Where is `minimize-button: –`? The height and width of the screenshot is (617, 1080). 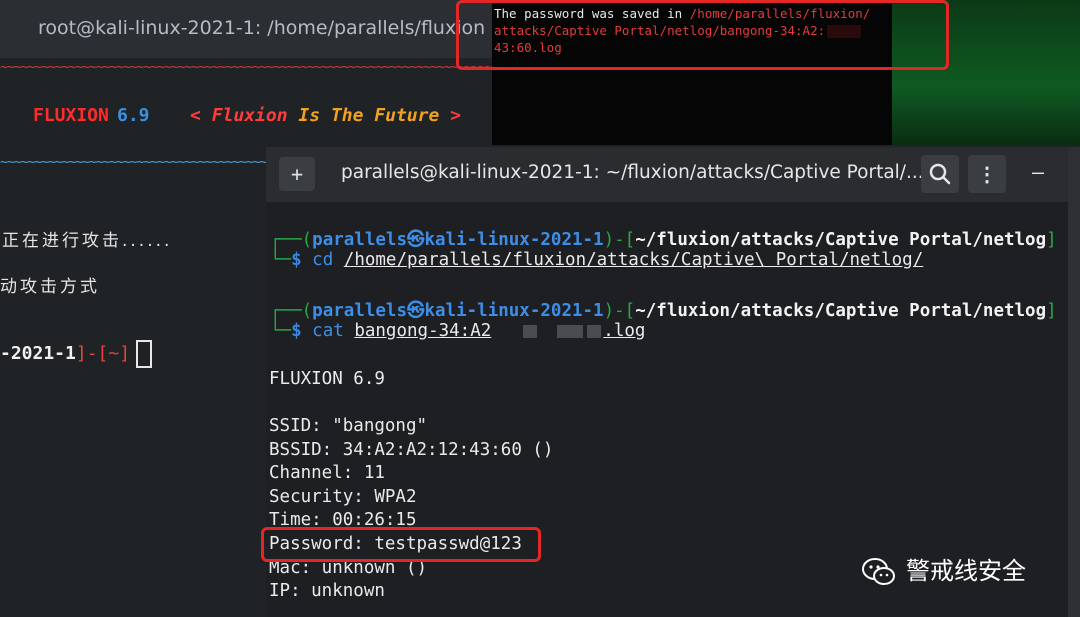 minimize-button: – is located at coordinates (1038, 172).